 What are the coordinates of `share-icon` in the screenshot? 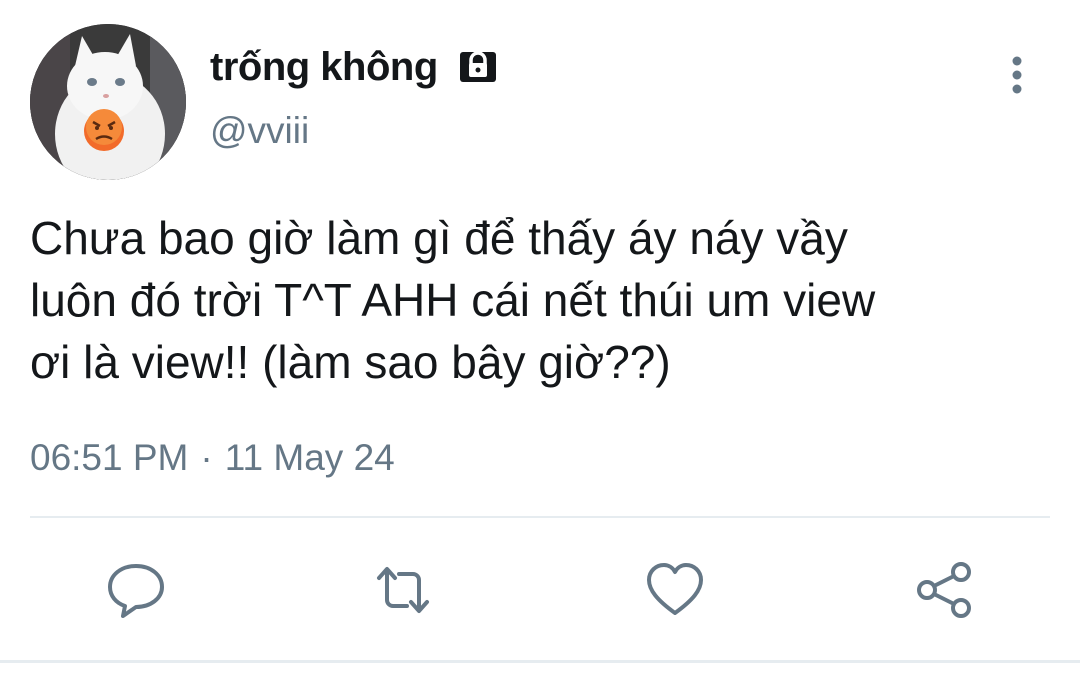 It's located at (944, 590).